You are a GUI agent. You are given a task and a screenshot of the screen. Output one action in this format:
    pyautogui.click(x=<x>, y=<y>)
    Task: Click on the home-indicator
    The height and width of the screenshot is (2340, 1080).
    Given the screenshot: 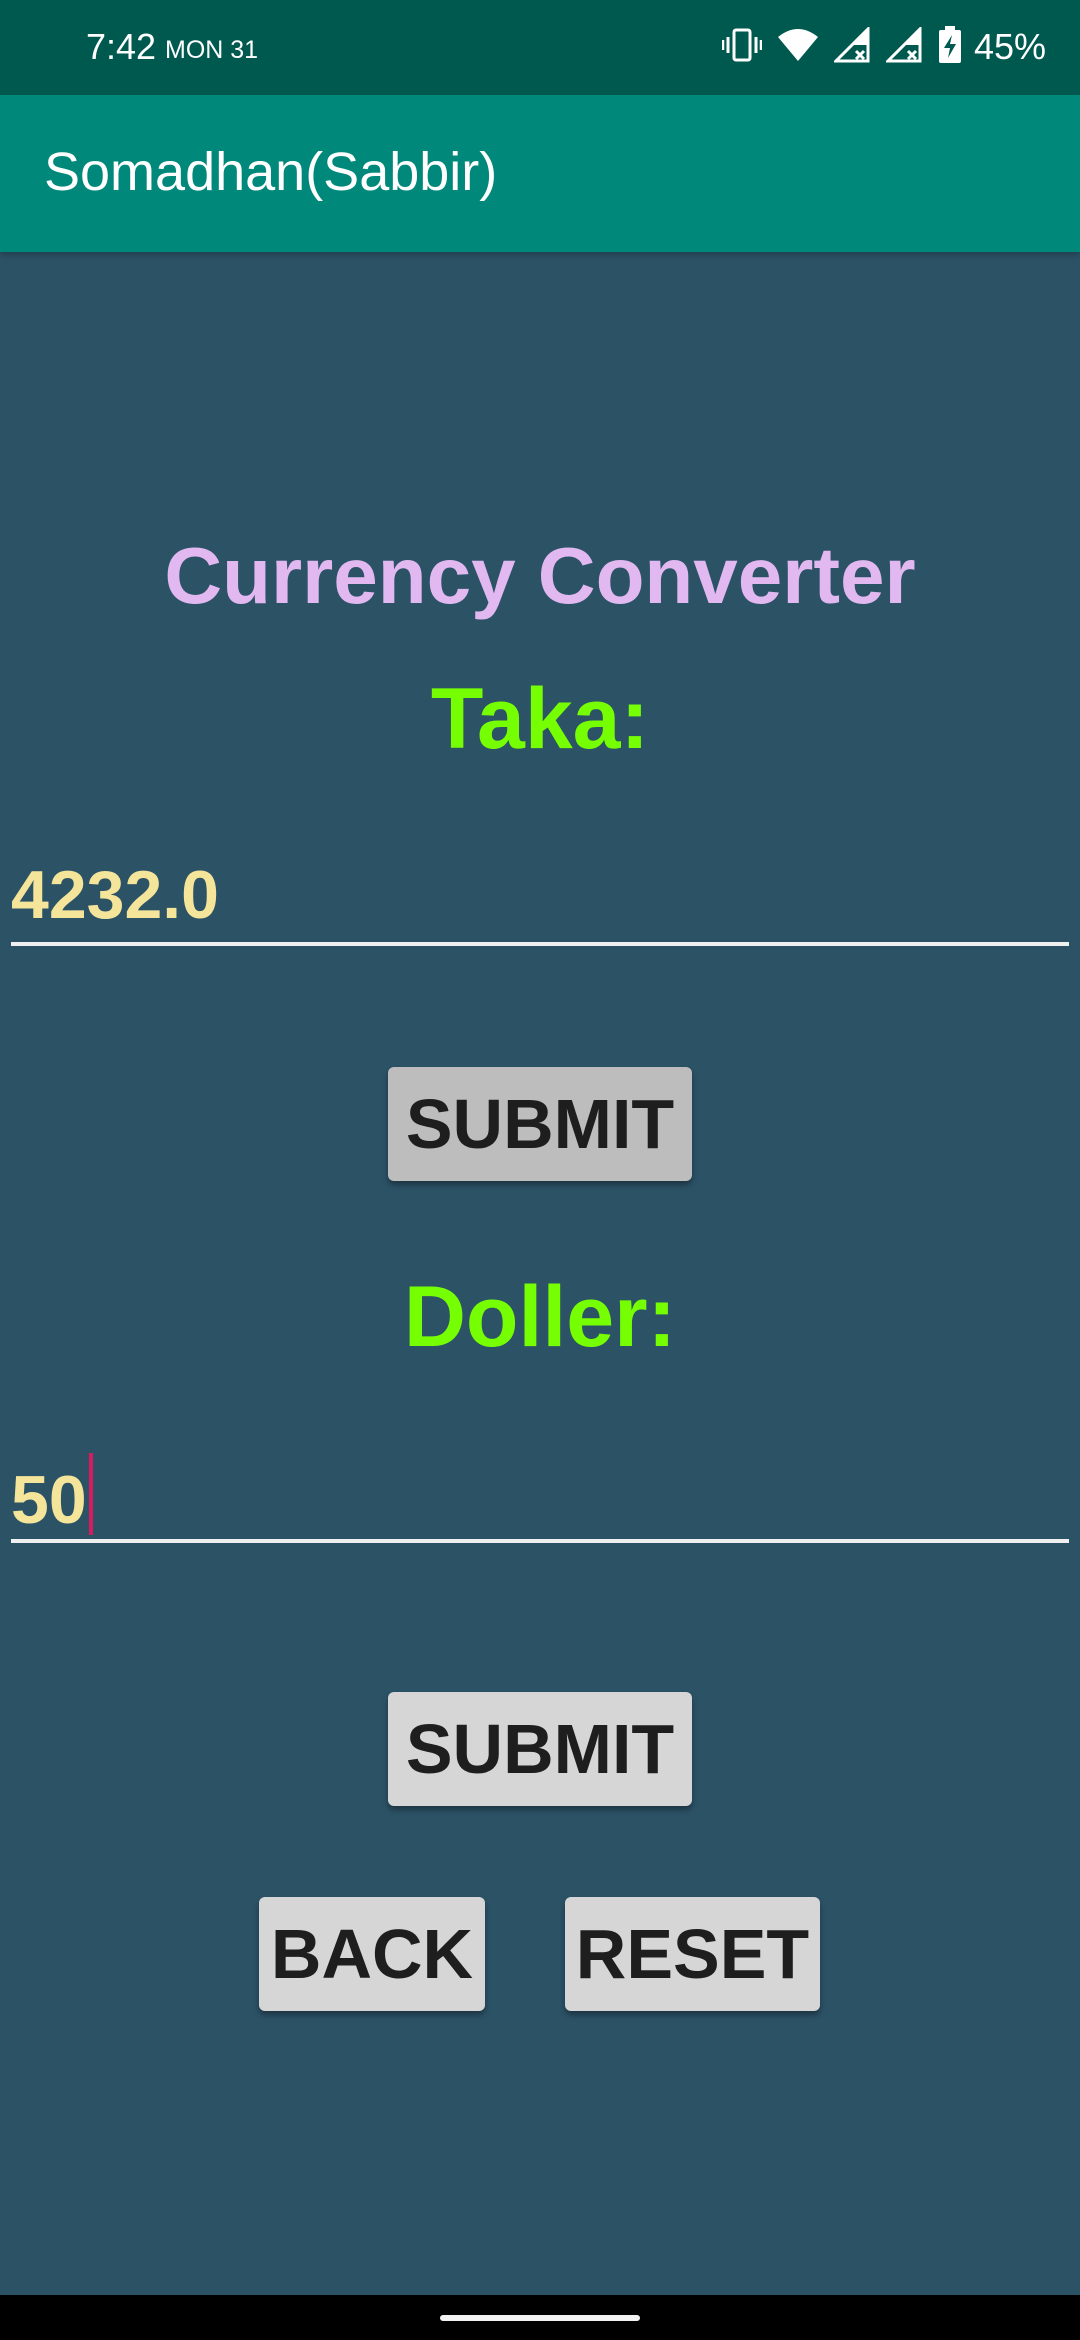 What is the action you would take?
    pyautogui.click(x=540, y=2318)
    